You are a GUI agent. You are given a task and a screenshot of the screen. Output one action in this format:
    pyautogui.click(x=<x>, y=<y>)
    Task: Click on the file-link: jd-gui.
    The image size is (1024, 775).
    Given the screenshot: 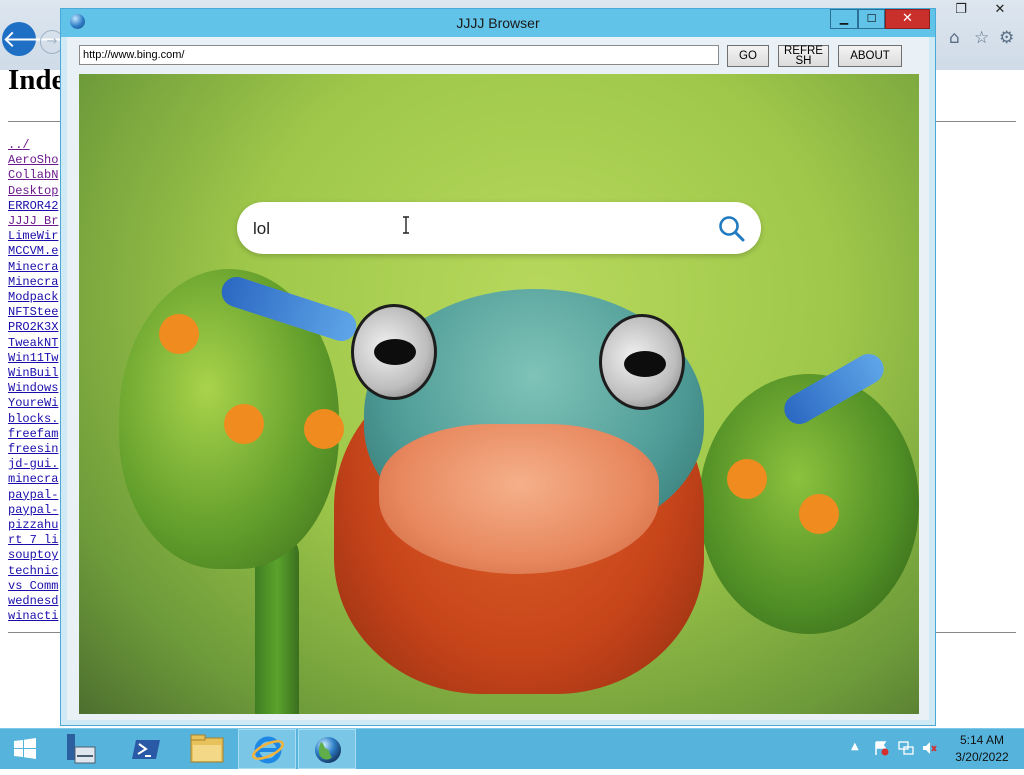 What is the action you would take?
    pyautogui.click(x=33, y=464)
    